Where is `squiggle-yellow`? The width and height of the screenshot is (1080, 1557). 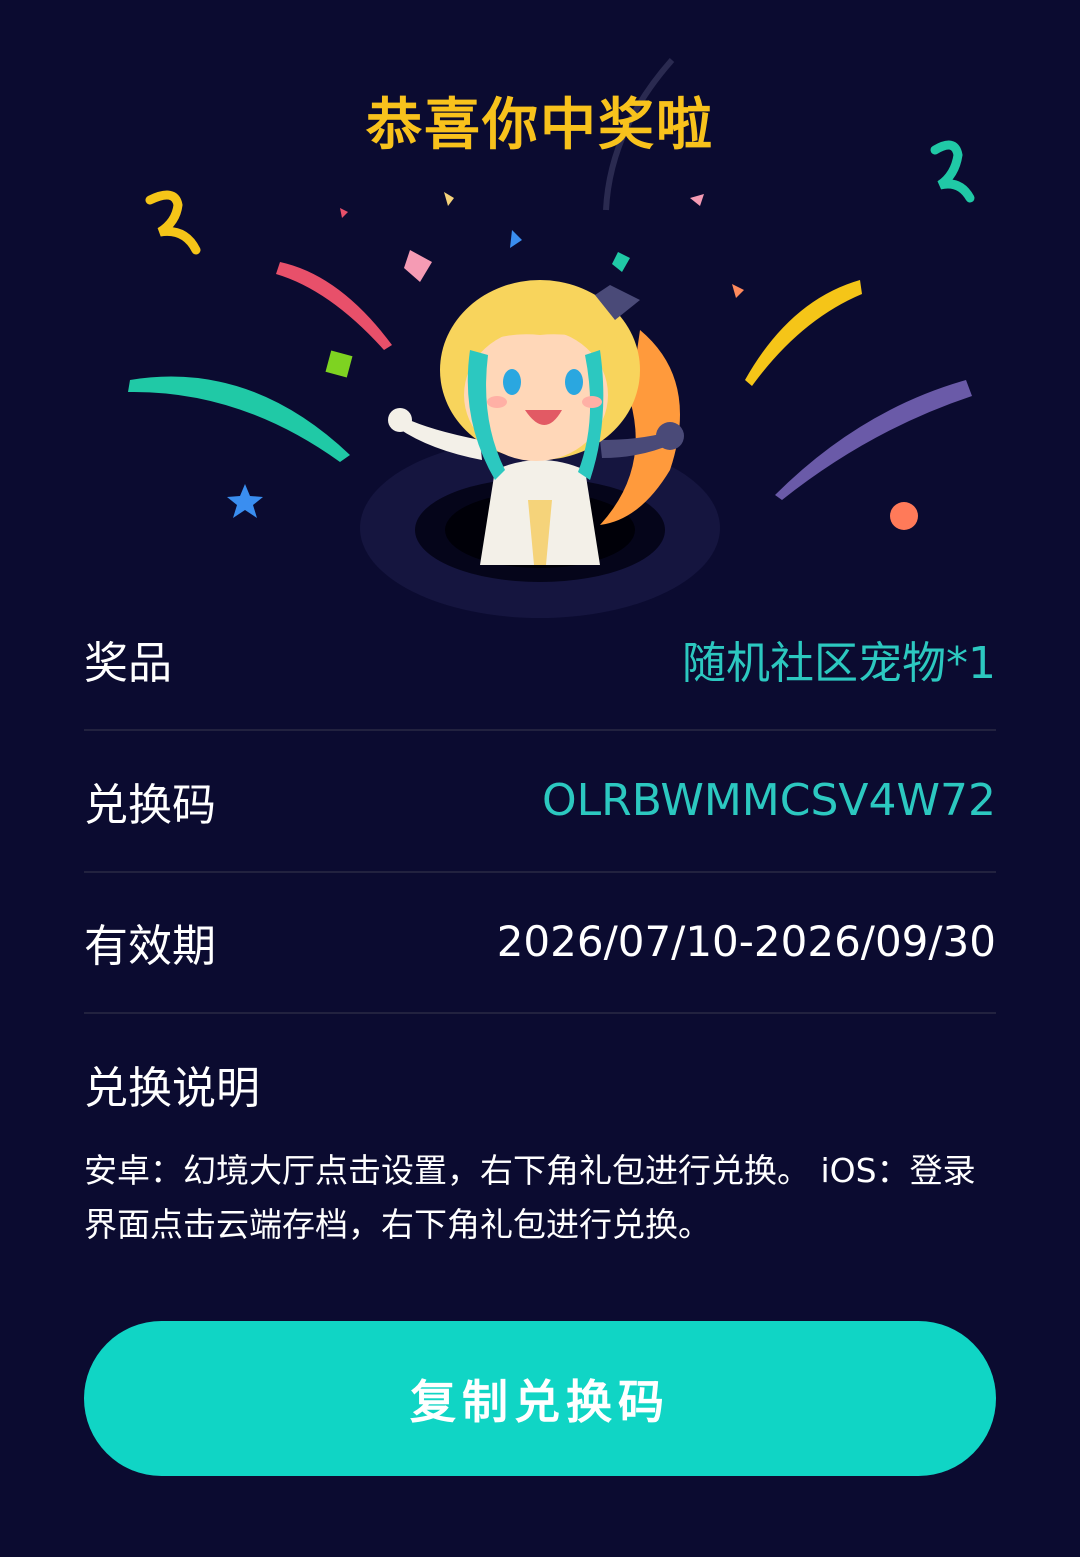 squiggle-yellow is located at coordinates (173, 222).